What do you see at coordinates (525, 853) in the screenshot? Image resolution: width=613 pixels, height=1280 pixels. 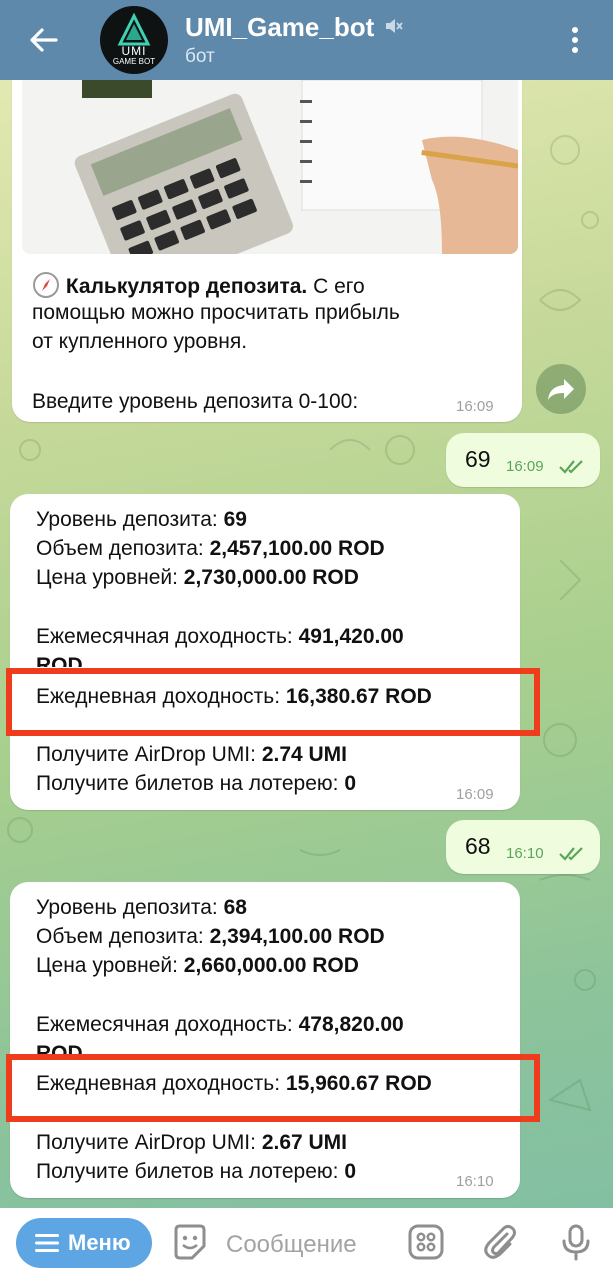 I see `outgoing-message-time: 16:10` at bounding box center [525, 853].